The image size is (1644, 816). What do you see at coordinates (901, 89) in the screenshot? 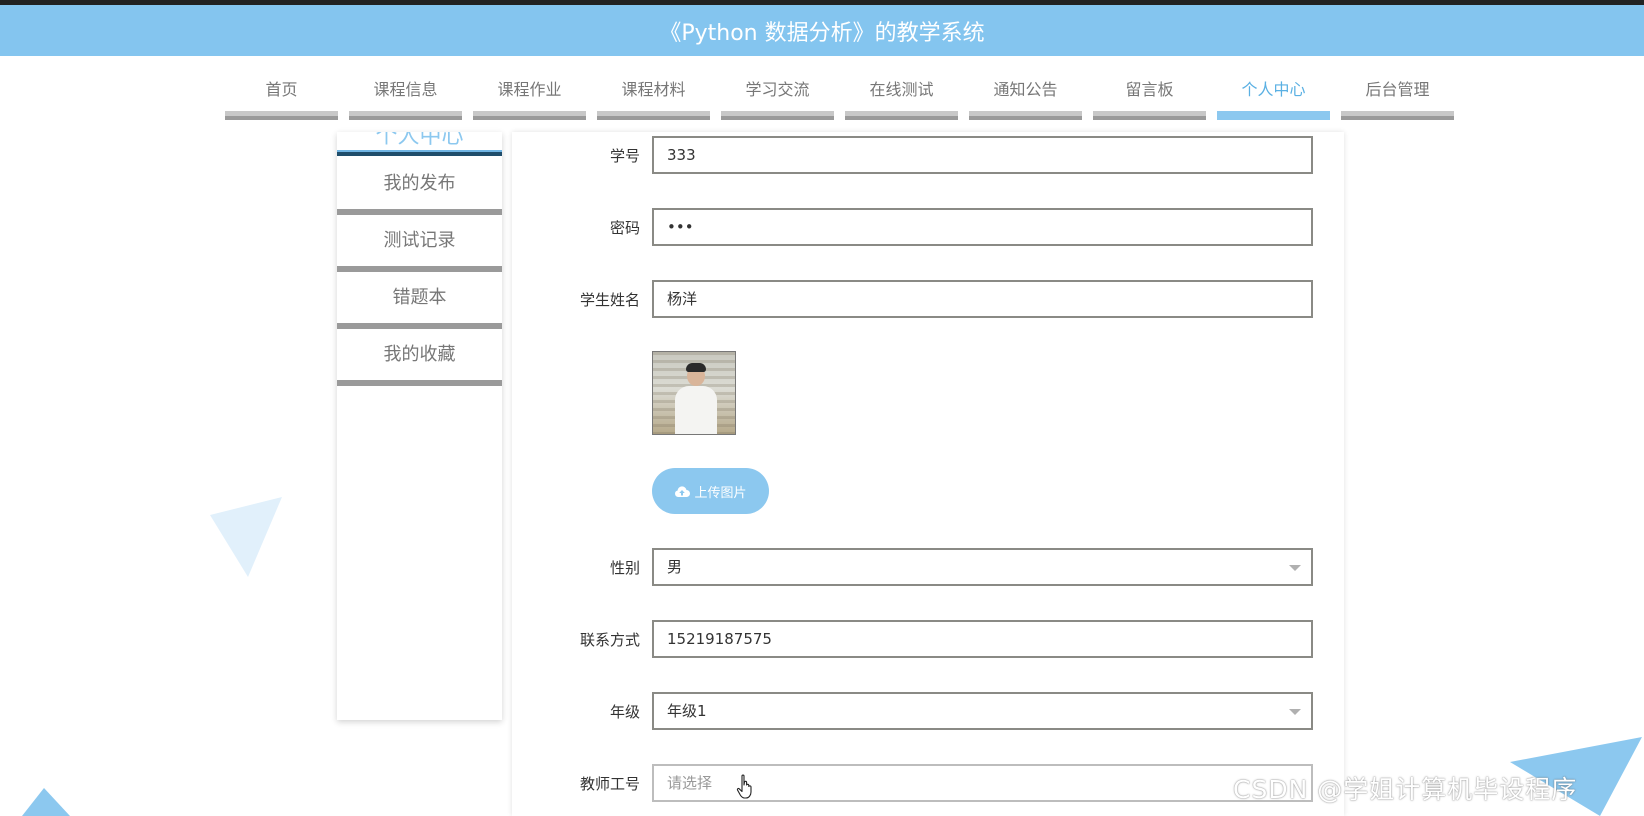
I see `nav-item-label: 在线测试` at bounding box center [901, 89].